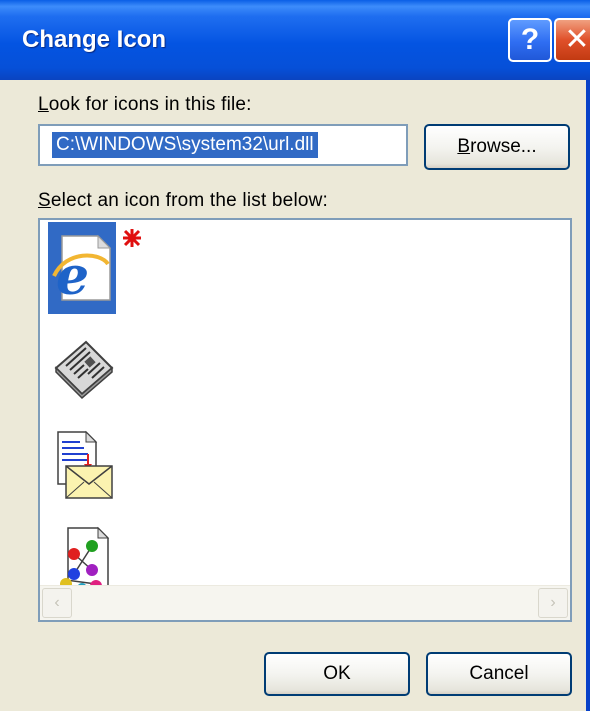 This screenshot has width=590, height=711. What do you see at coordinates (185, 145) in the screenshot?
I see `file-path-value: C:\WINDOWS\system32\url.dll` at bounding box center [185, 145].